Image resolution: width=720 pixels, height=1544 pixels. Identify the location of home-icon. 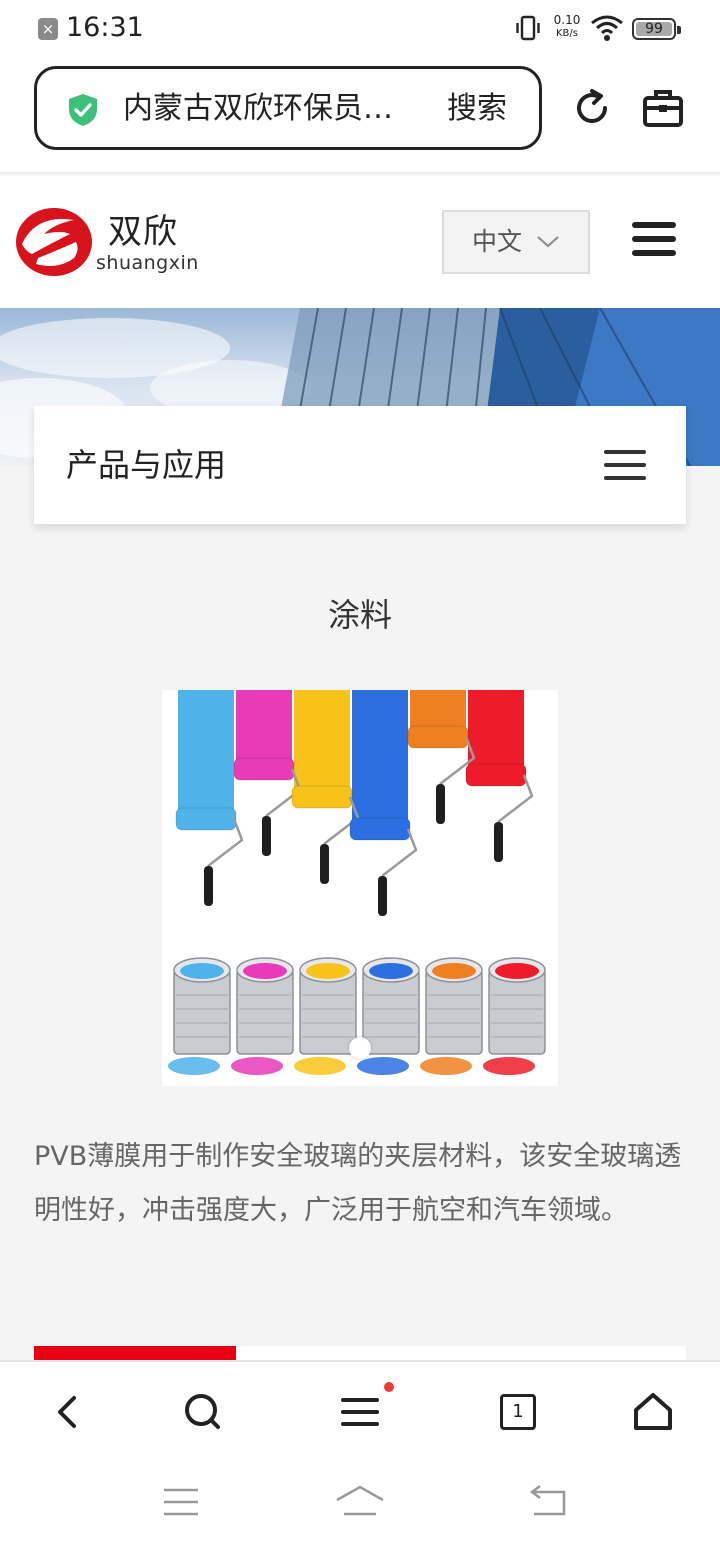
(653, 1412).